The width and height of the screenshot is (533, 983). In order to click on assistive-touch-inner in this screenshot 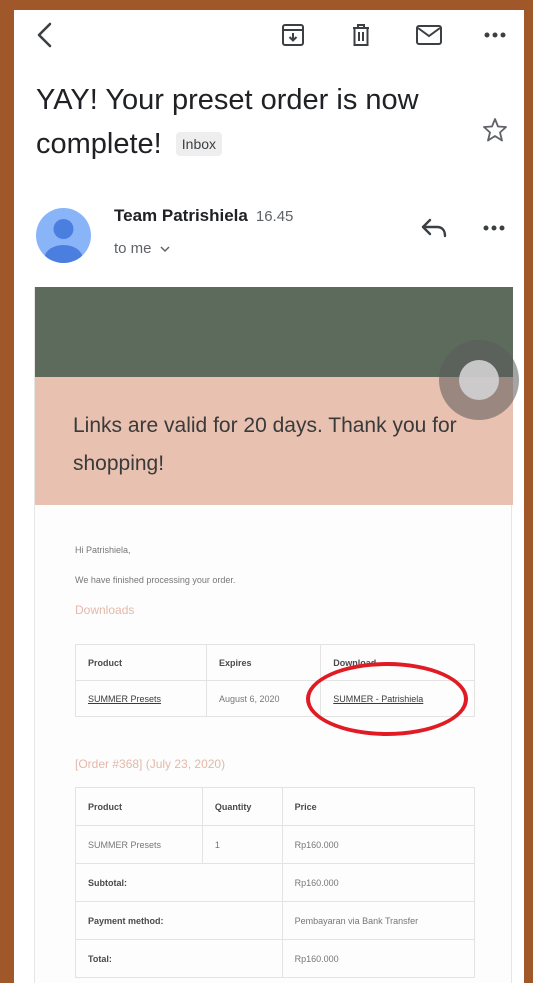, I will do `click(479, 380)`.